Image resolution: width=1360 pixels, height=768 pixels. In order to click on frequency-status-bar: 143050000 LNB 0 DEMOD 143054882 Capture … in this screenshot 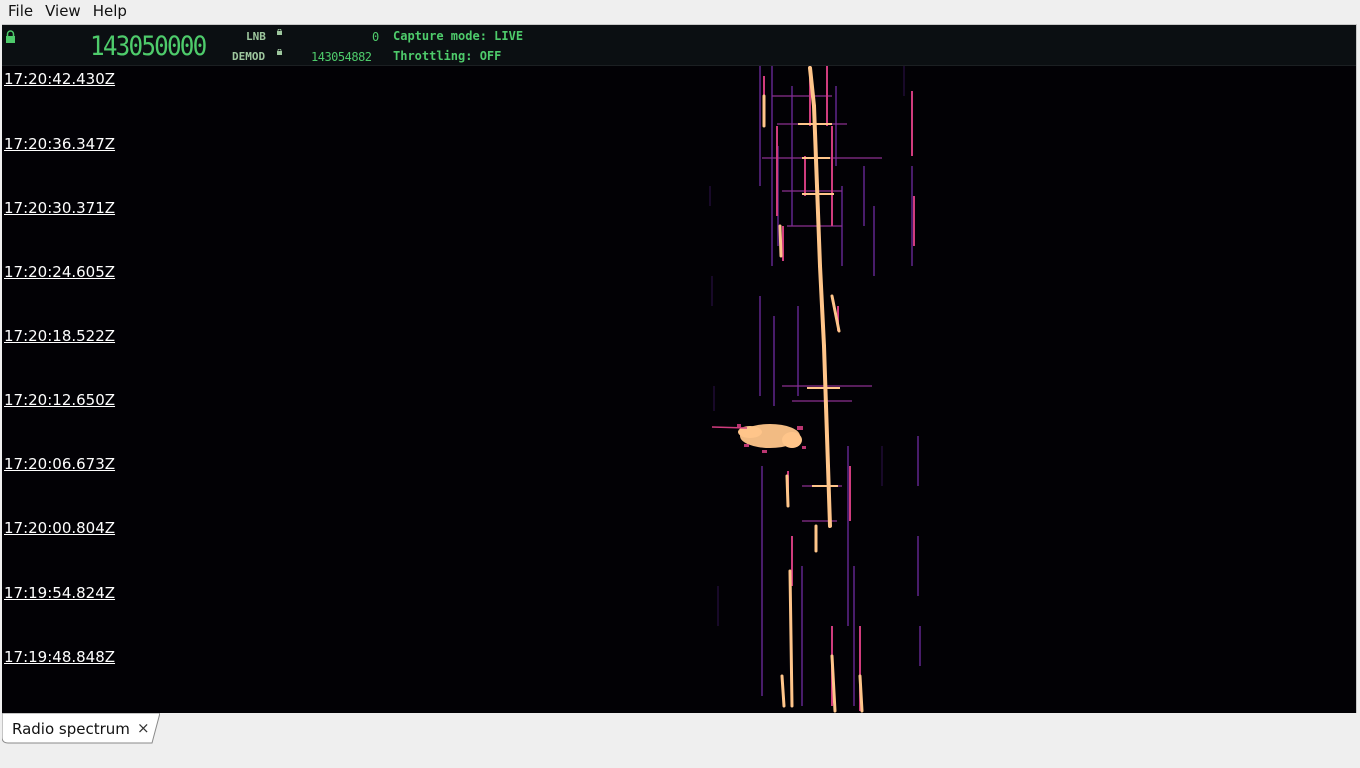, I will do `click(679, 45)`.